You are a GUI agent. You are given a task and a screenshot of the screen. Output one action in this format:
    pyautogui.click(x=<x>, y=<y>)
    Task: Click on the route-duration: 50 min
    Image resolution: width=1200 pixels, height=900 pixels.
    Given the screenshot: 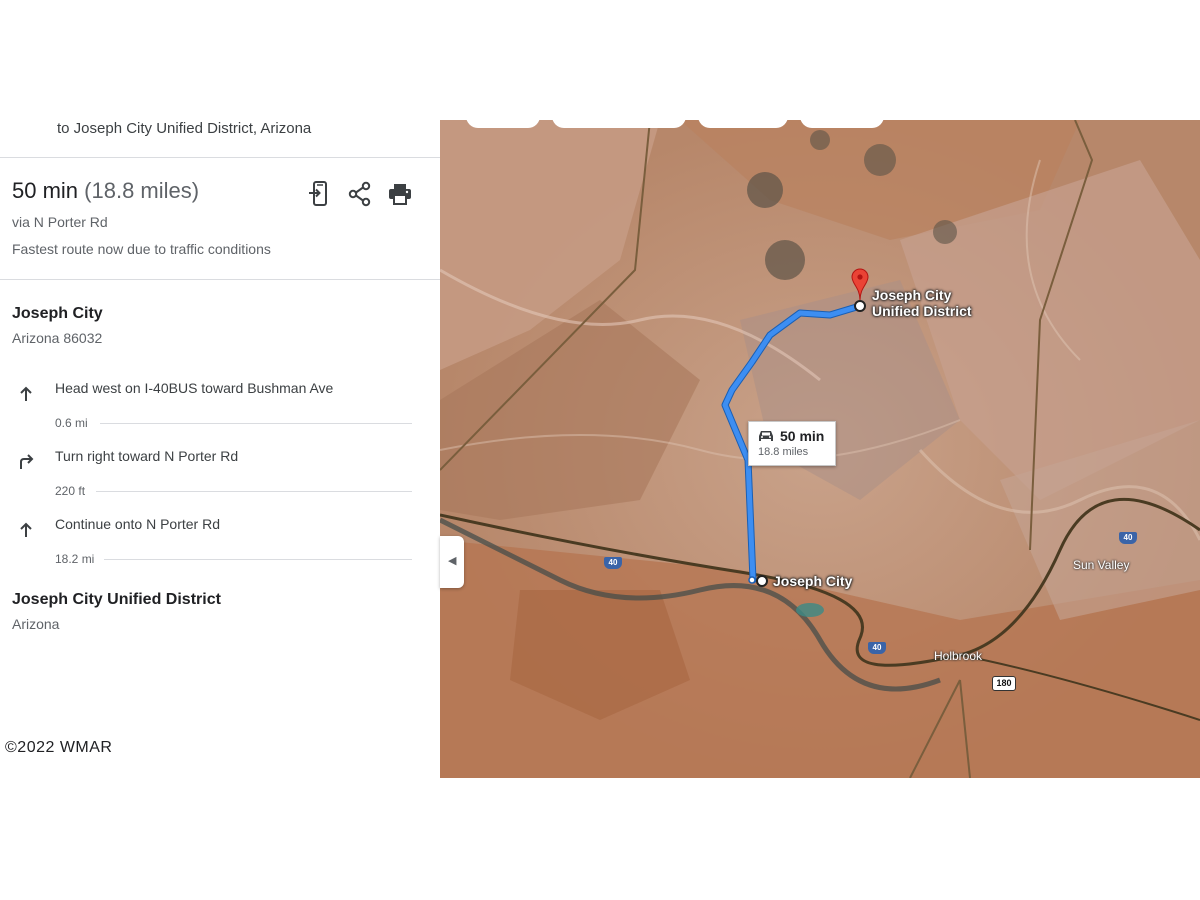 What is the action you would take?
    pyautogui.click(x=45, y=190)
    